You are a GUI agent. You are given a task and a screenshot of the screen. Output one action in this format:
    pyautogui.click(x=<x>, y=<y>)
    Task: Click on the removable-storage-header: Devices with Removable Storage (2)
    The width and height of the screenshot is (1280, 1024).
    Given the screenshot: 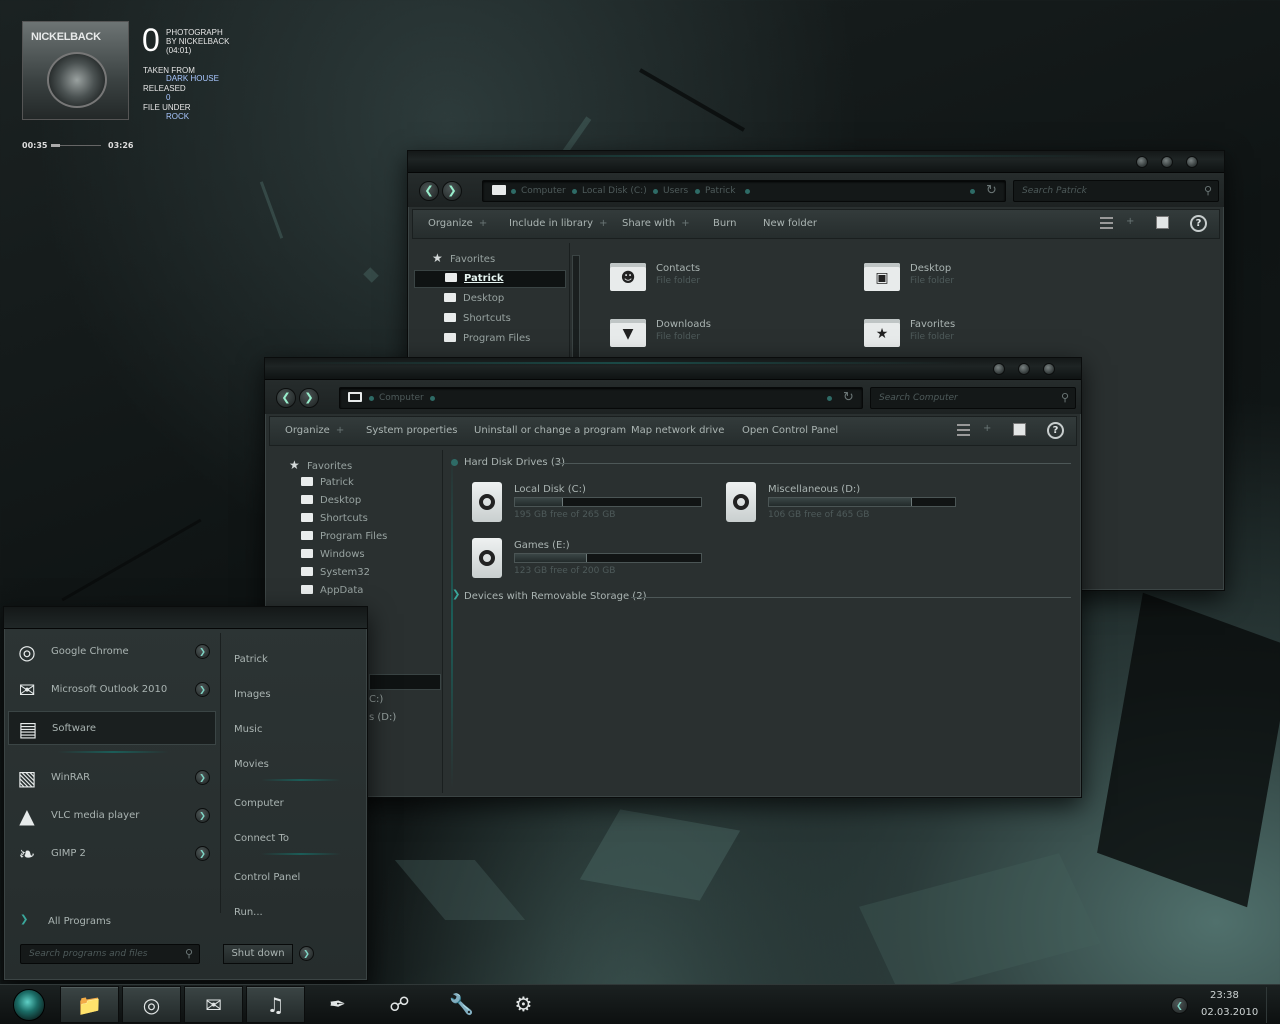 What is the action you would take?
    pyautogui.click(x=555, y=596)
    